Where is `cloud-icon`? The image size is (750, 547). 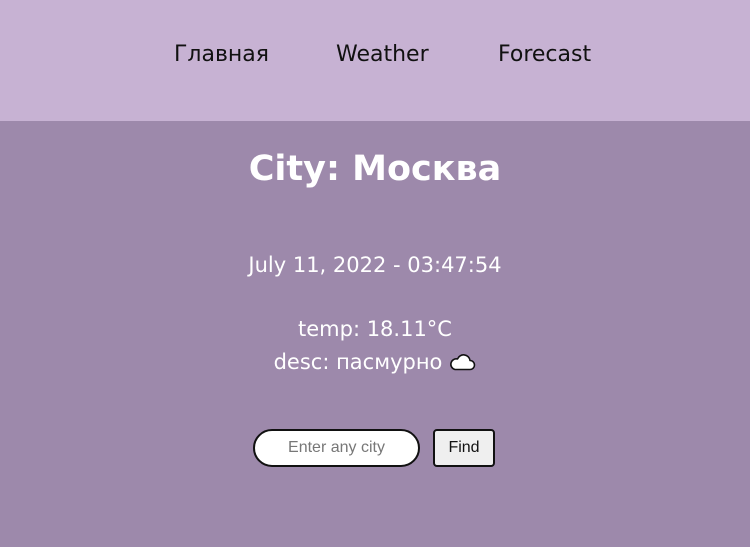 cloud-icon is located at coordinates (462, 364).